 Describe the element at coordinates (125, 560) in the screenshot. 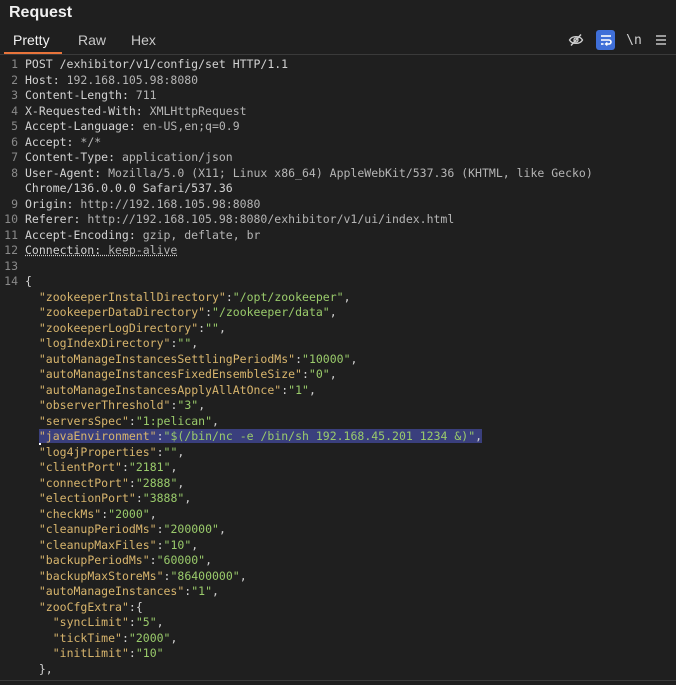

I see `json-entry: "backupPeriodMs":"60000",` at that location.